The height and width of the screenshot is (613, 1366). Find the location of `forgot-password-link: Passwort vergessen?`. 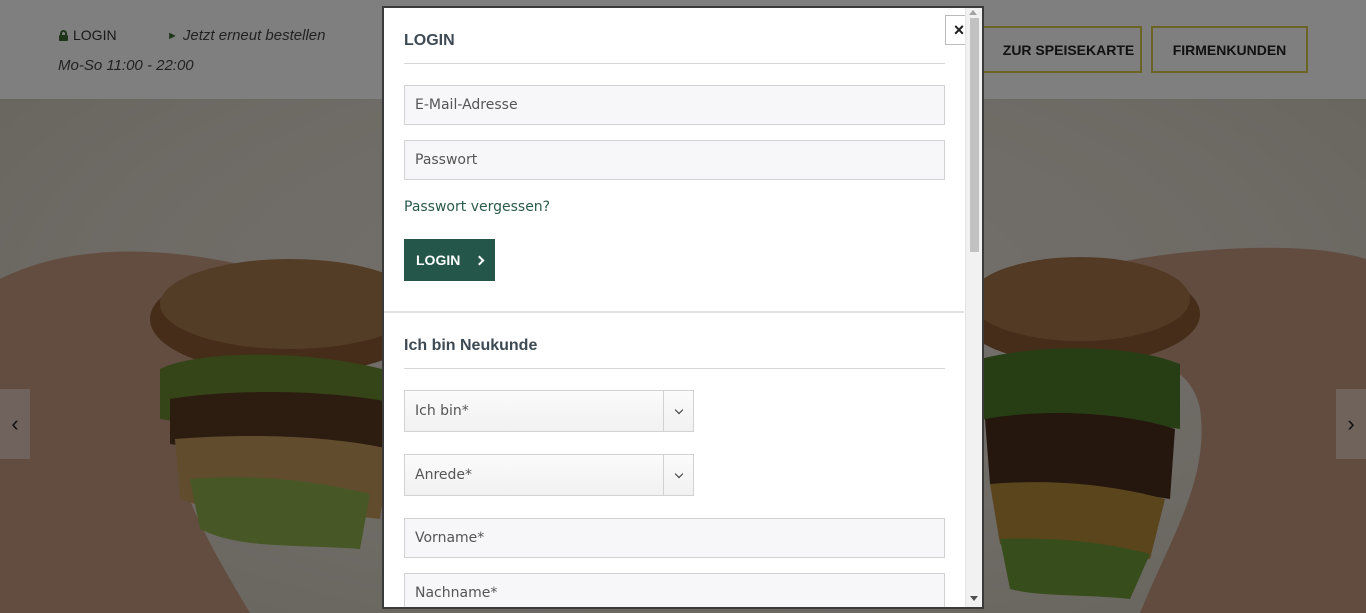

forgot-password-link: Passwort vergessen? is located at coordinates (477, 207).